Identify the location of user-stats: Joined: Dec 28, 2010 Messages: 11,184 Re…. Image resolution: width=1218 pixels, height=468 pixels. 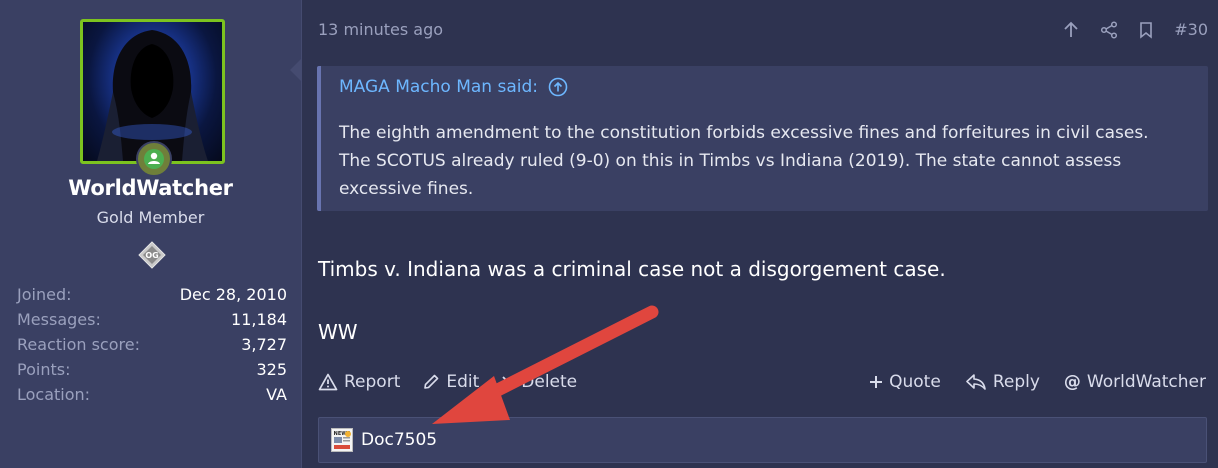
(152, 344).